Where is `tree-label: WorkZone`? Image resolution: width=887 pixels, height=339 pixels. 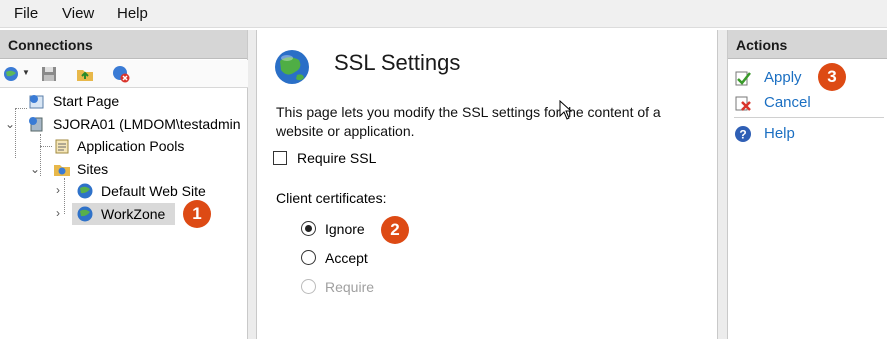 tree-label: WorkZone is located at coordinates (133, 214).